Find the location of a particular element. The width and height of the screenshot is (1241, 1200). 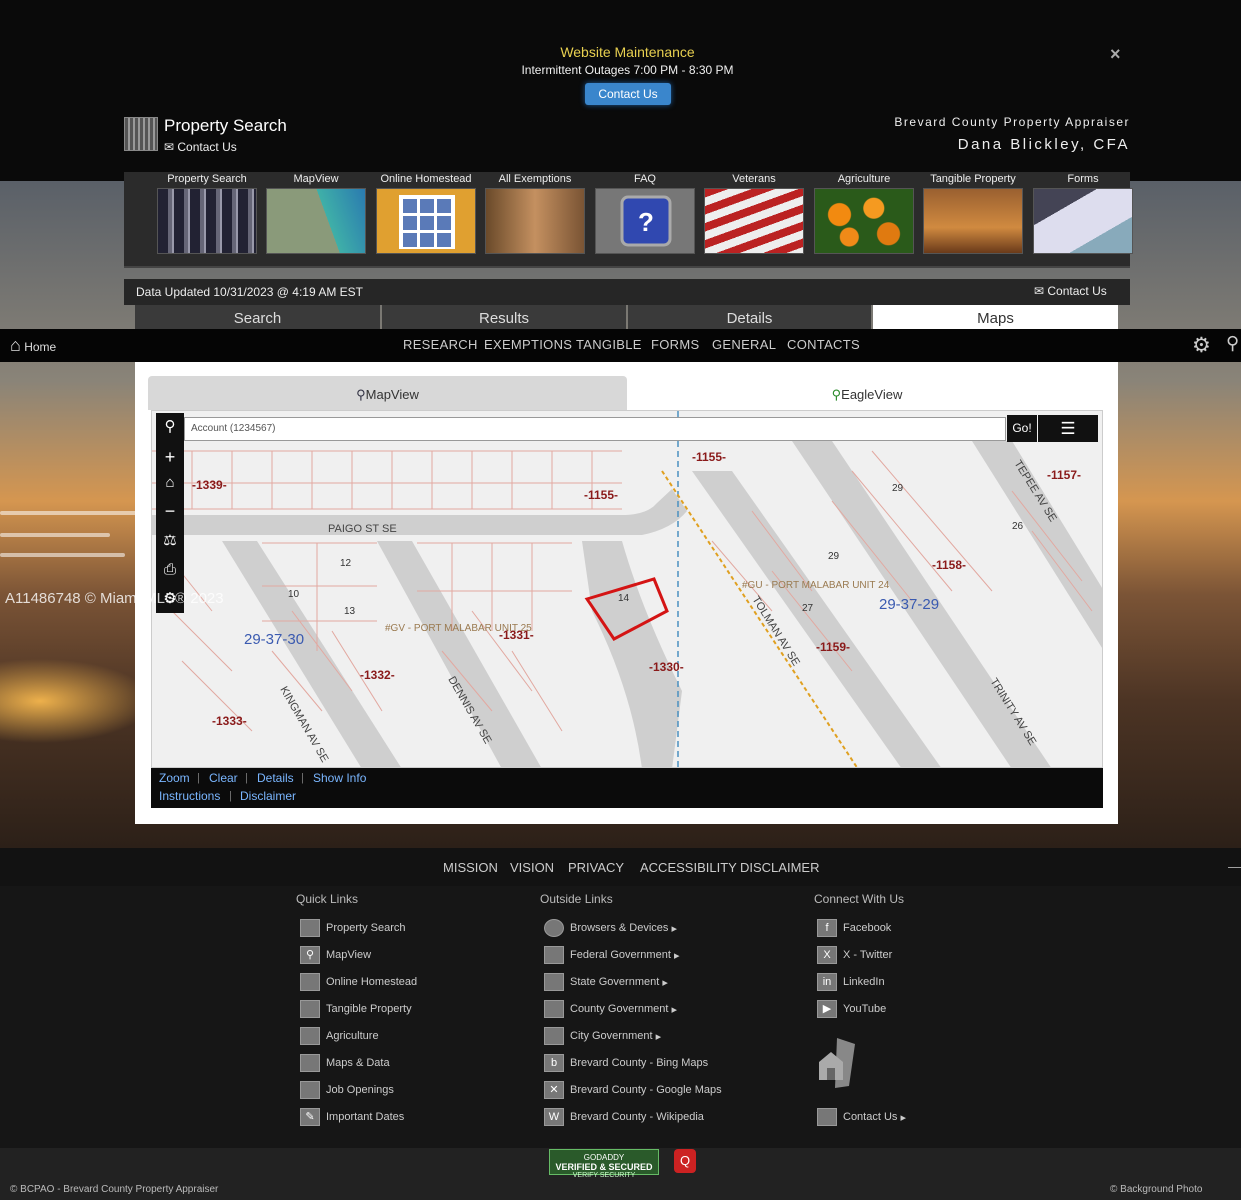

city-icon is located at coordinates (554, 1036).